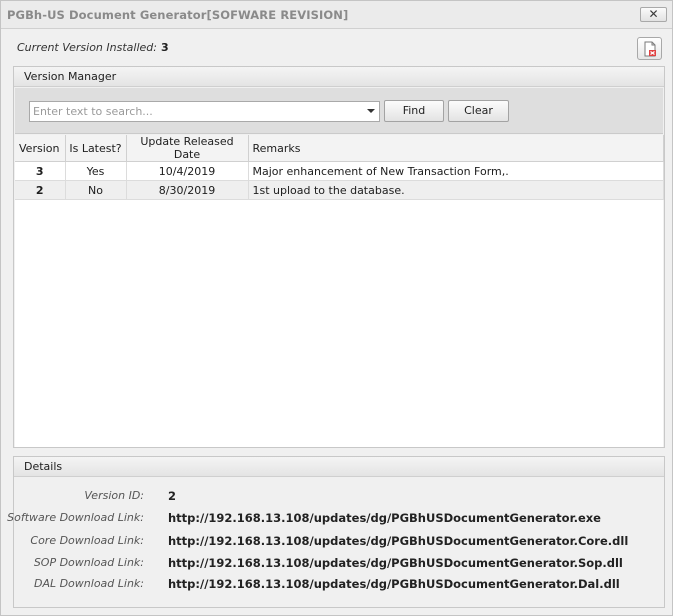 This screenshot has height=616, width=673. What do you see at coordinates (40, 148) in the screenshot?
I see `column-header-version: Version` at bounding box center [40, 148].